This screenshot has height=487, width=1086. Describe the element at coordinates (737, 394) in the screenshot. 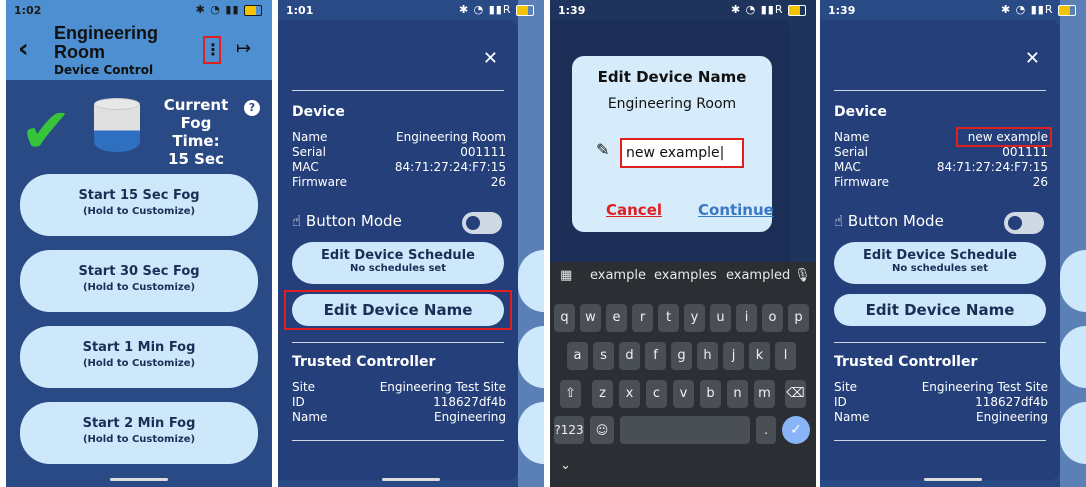

I see `key-n: n` at that location.